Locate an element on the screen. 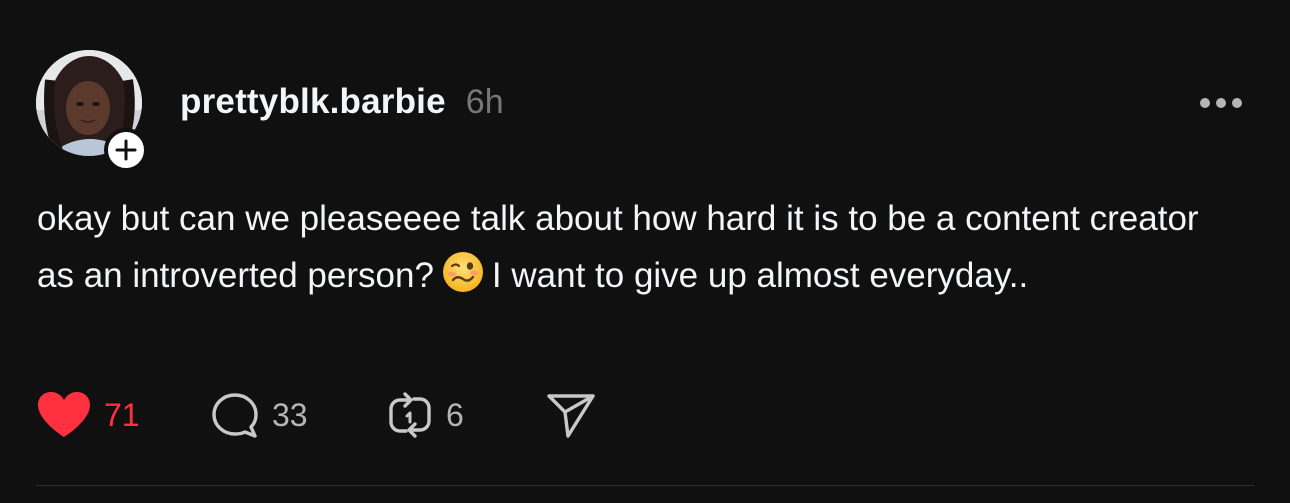  plus-icon is located at coordinates (126, 150).